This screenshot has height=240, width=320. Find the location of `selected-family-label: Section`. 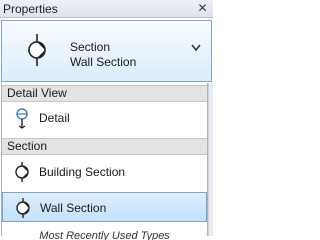

selected-family-label: Section is located at coordinates (90, 47).